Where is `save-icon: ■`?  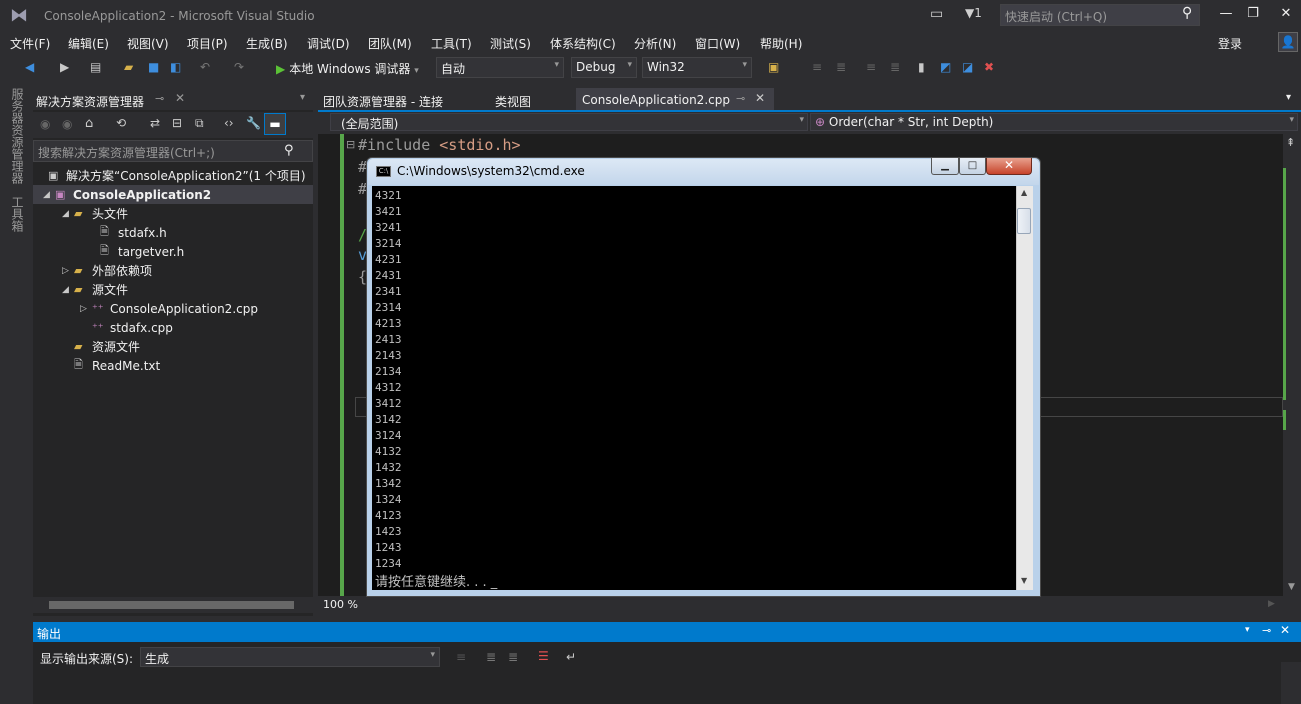 save-icon: ■ is located at coordinates (153, 67).